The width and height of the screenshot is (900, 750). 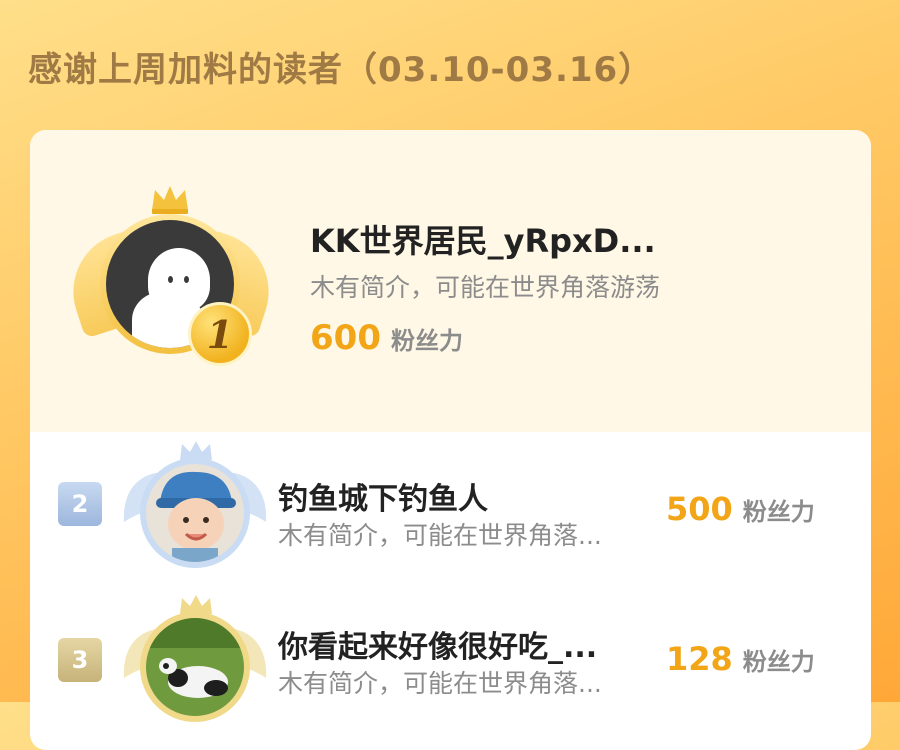 I want to click on score-value: 500, so click(x=699, y=509).